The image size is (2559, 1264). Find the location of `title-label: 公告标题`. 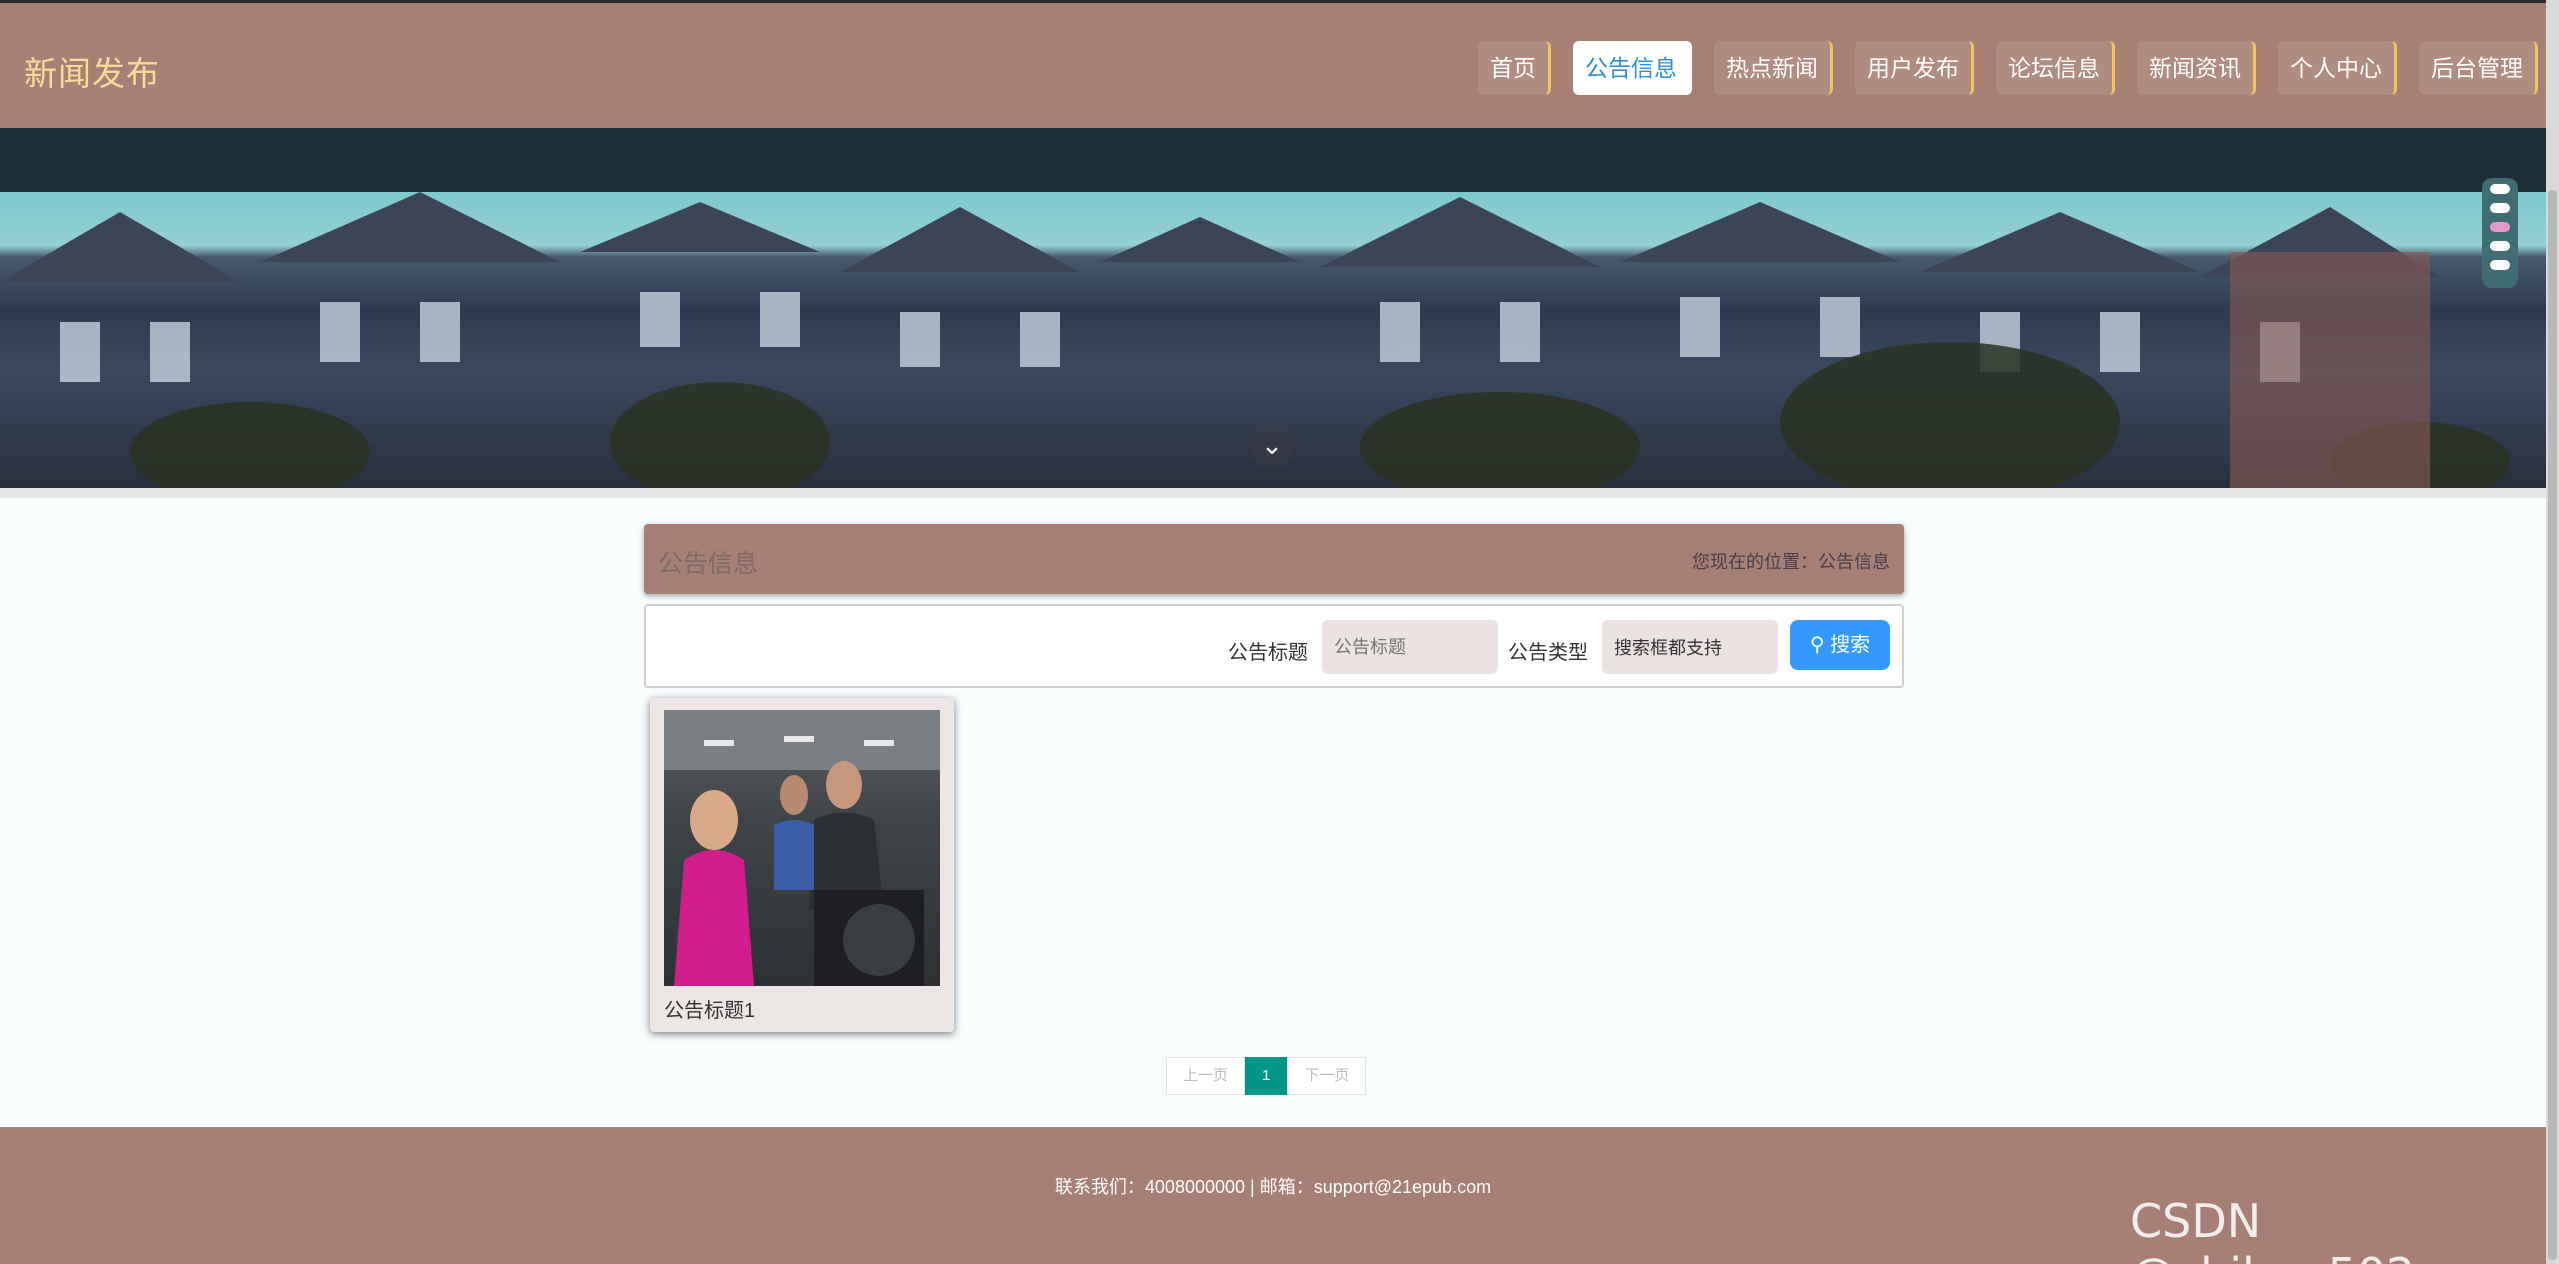

title-label: 公告标题 is located at coordinates (1268, 653).